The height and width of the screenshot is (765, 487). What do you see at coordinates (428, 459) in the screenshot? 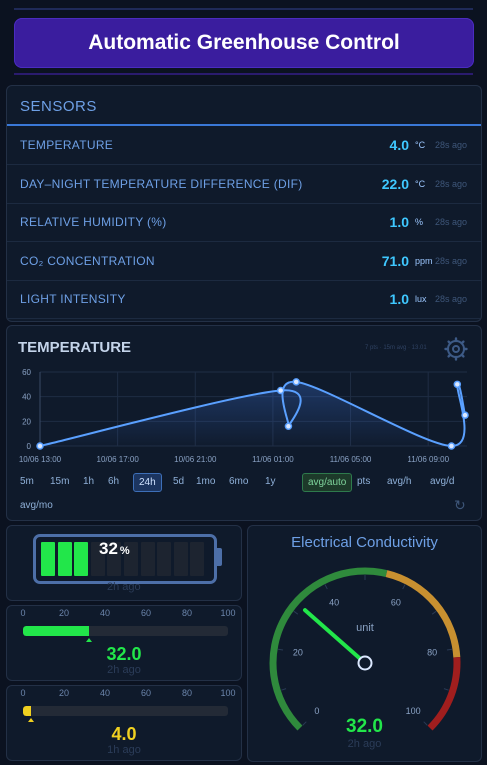
I see `x-tick-label: 11/06 09:00` at bounding box center [428, 459].